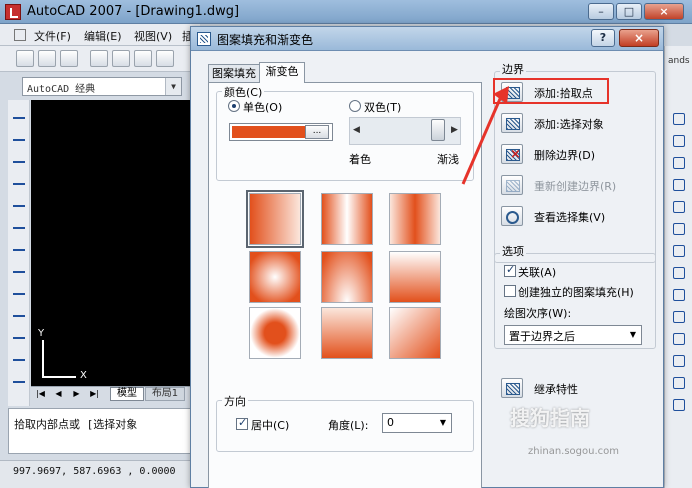 The width and height of the screenshot is (692, 488). I want to click on cut-icon, so click(165, 58).